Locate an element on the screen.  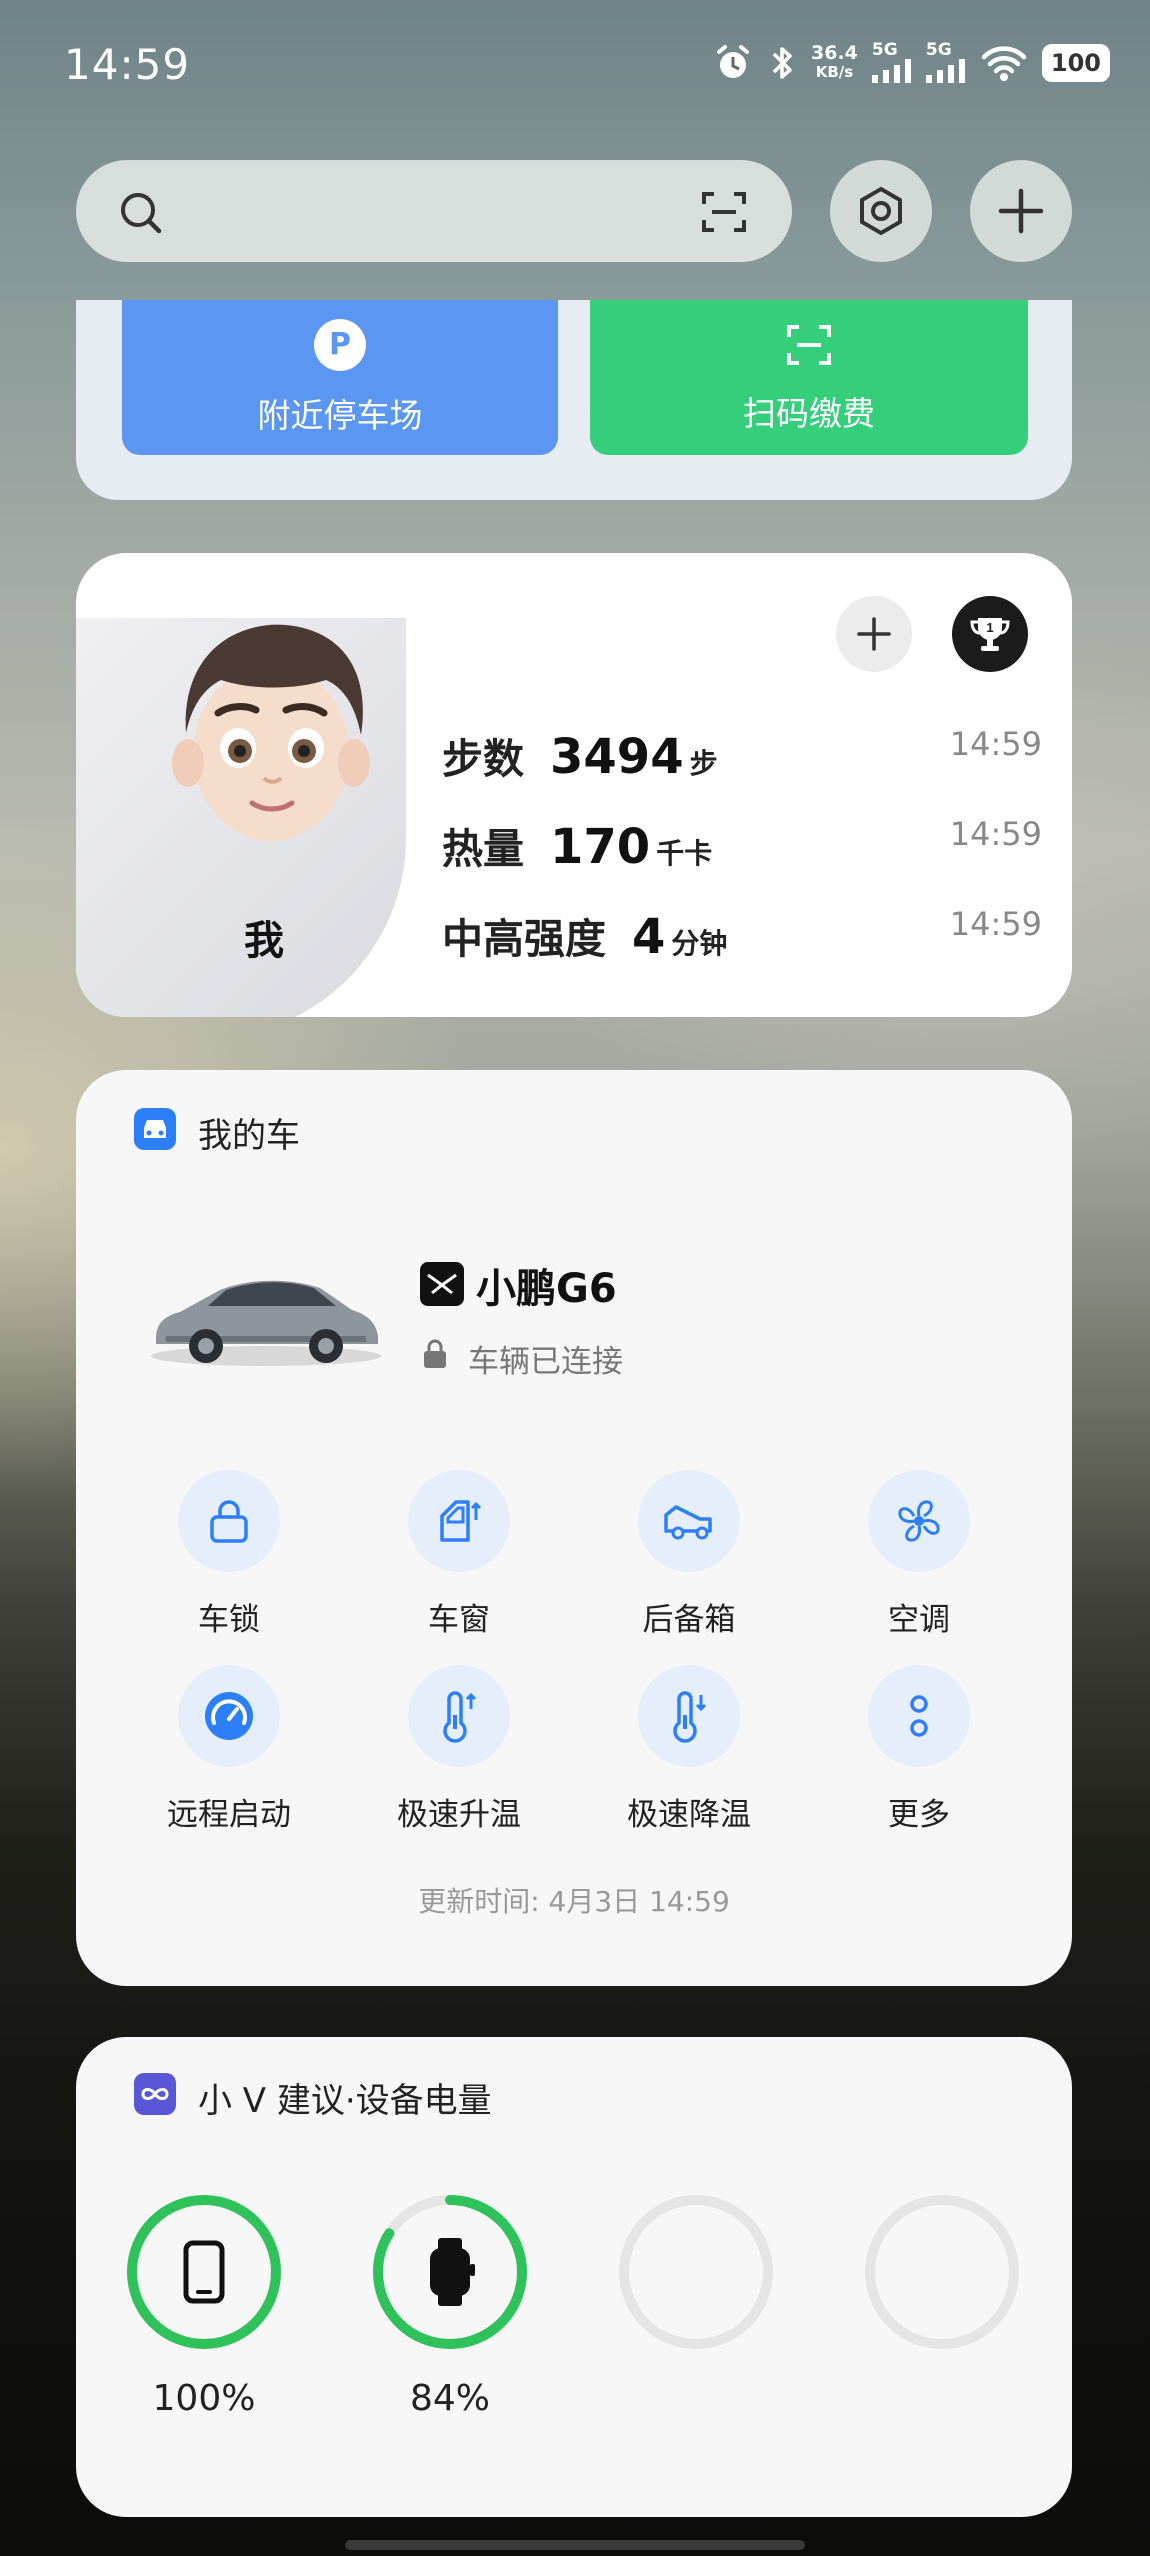
wifi-icon is located at coordinates (1004, 63).